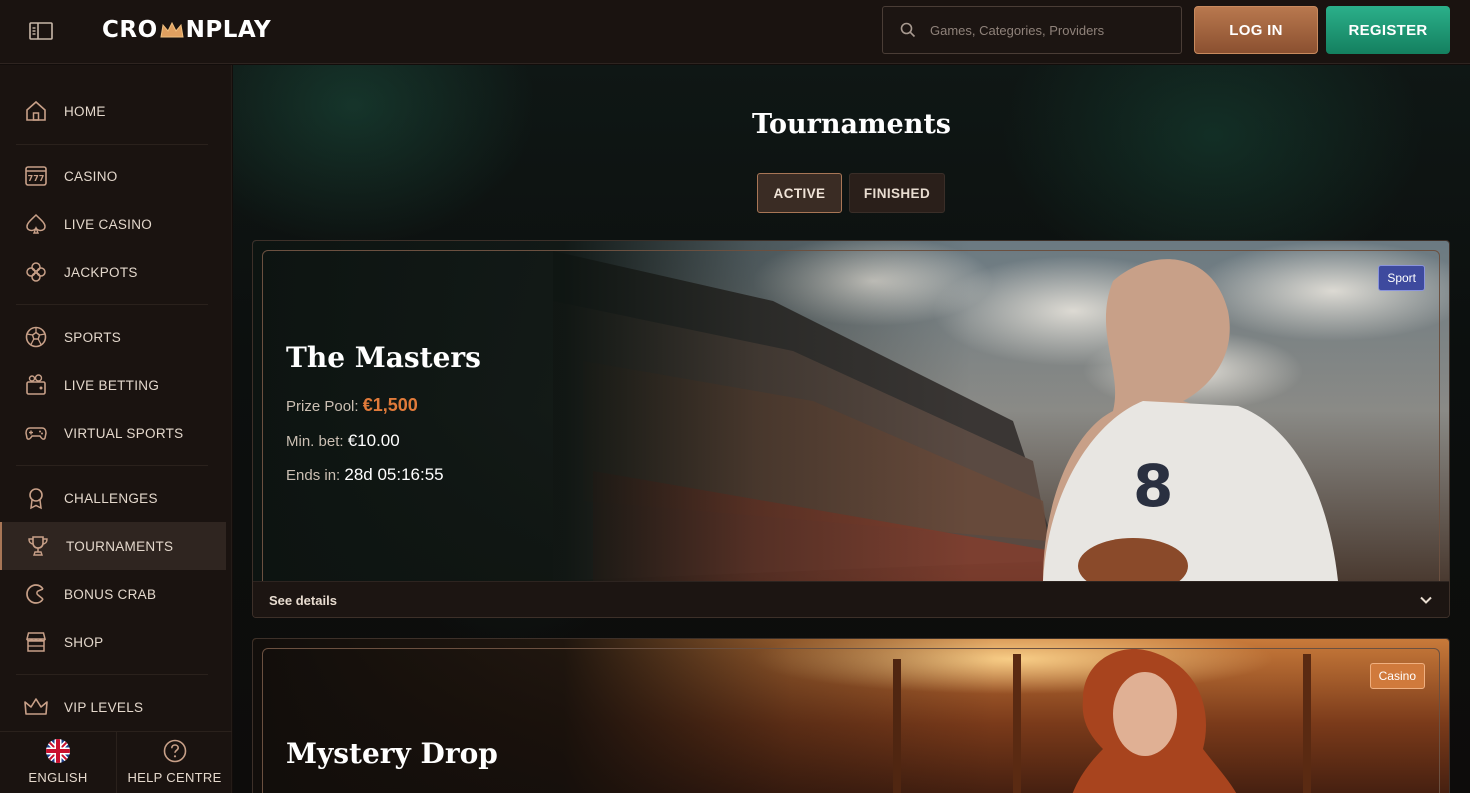  Describe the element at coordinates (303, 600) in the screenshot. I see `see-details-label: See details` at that location.